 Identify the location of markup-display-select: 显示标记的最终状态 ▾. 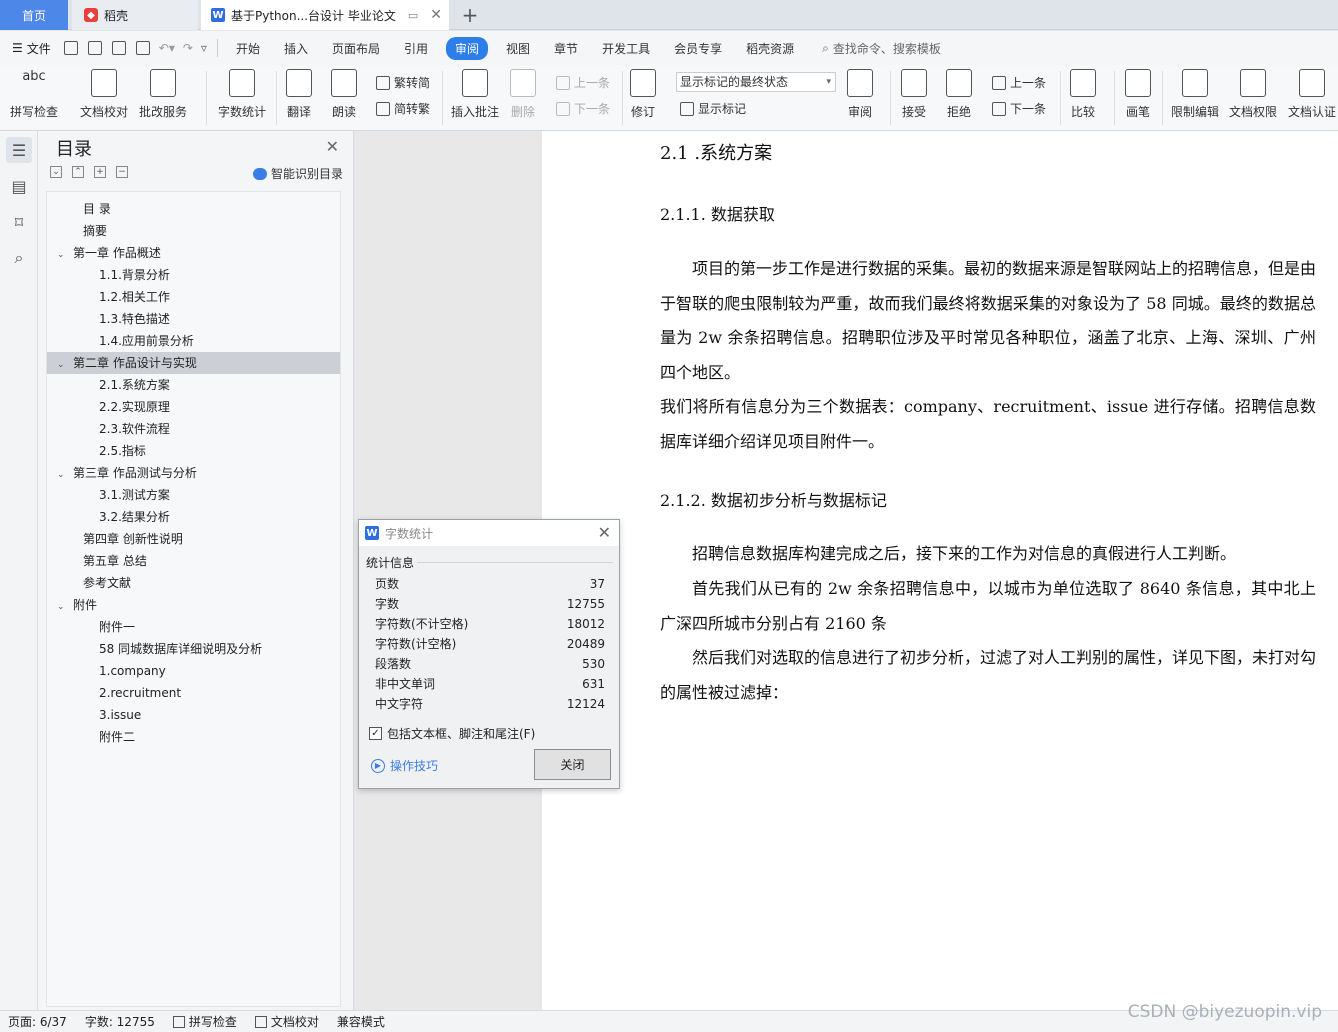
(756, 82).